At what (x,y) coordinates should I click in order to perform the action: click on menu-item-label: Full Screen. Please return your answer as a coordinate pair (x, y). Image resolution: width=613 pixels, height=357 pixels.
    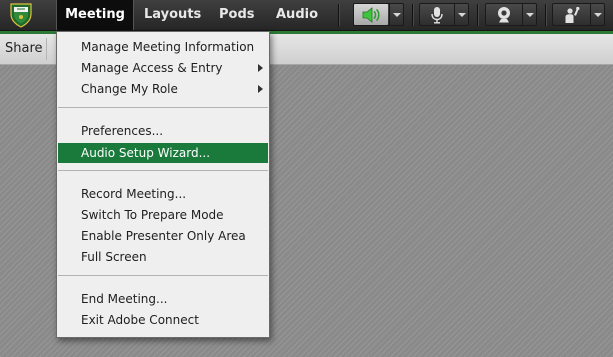
    Looking at the image, I should click on (114, 257).